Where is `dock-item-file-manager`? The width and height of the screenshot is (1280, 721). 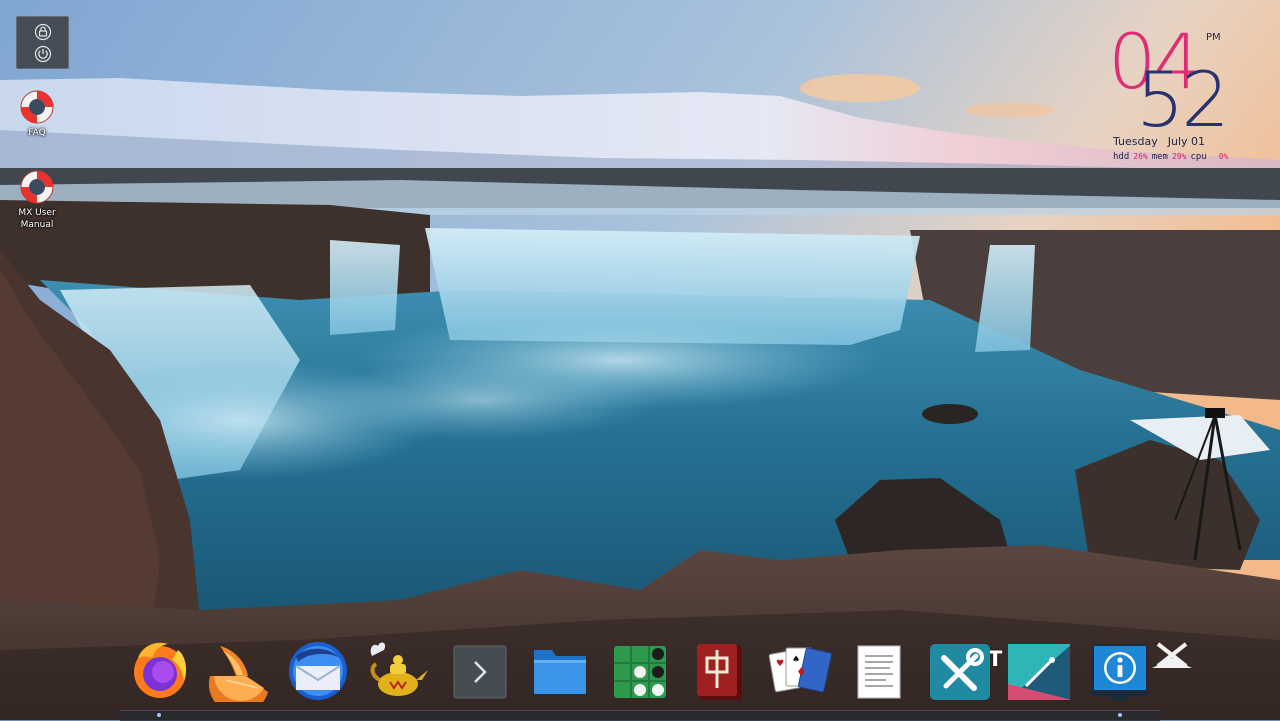
dock-item-file-manager is located at coordinates (560, 671).